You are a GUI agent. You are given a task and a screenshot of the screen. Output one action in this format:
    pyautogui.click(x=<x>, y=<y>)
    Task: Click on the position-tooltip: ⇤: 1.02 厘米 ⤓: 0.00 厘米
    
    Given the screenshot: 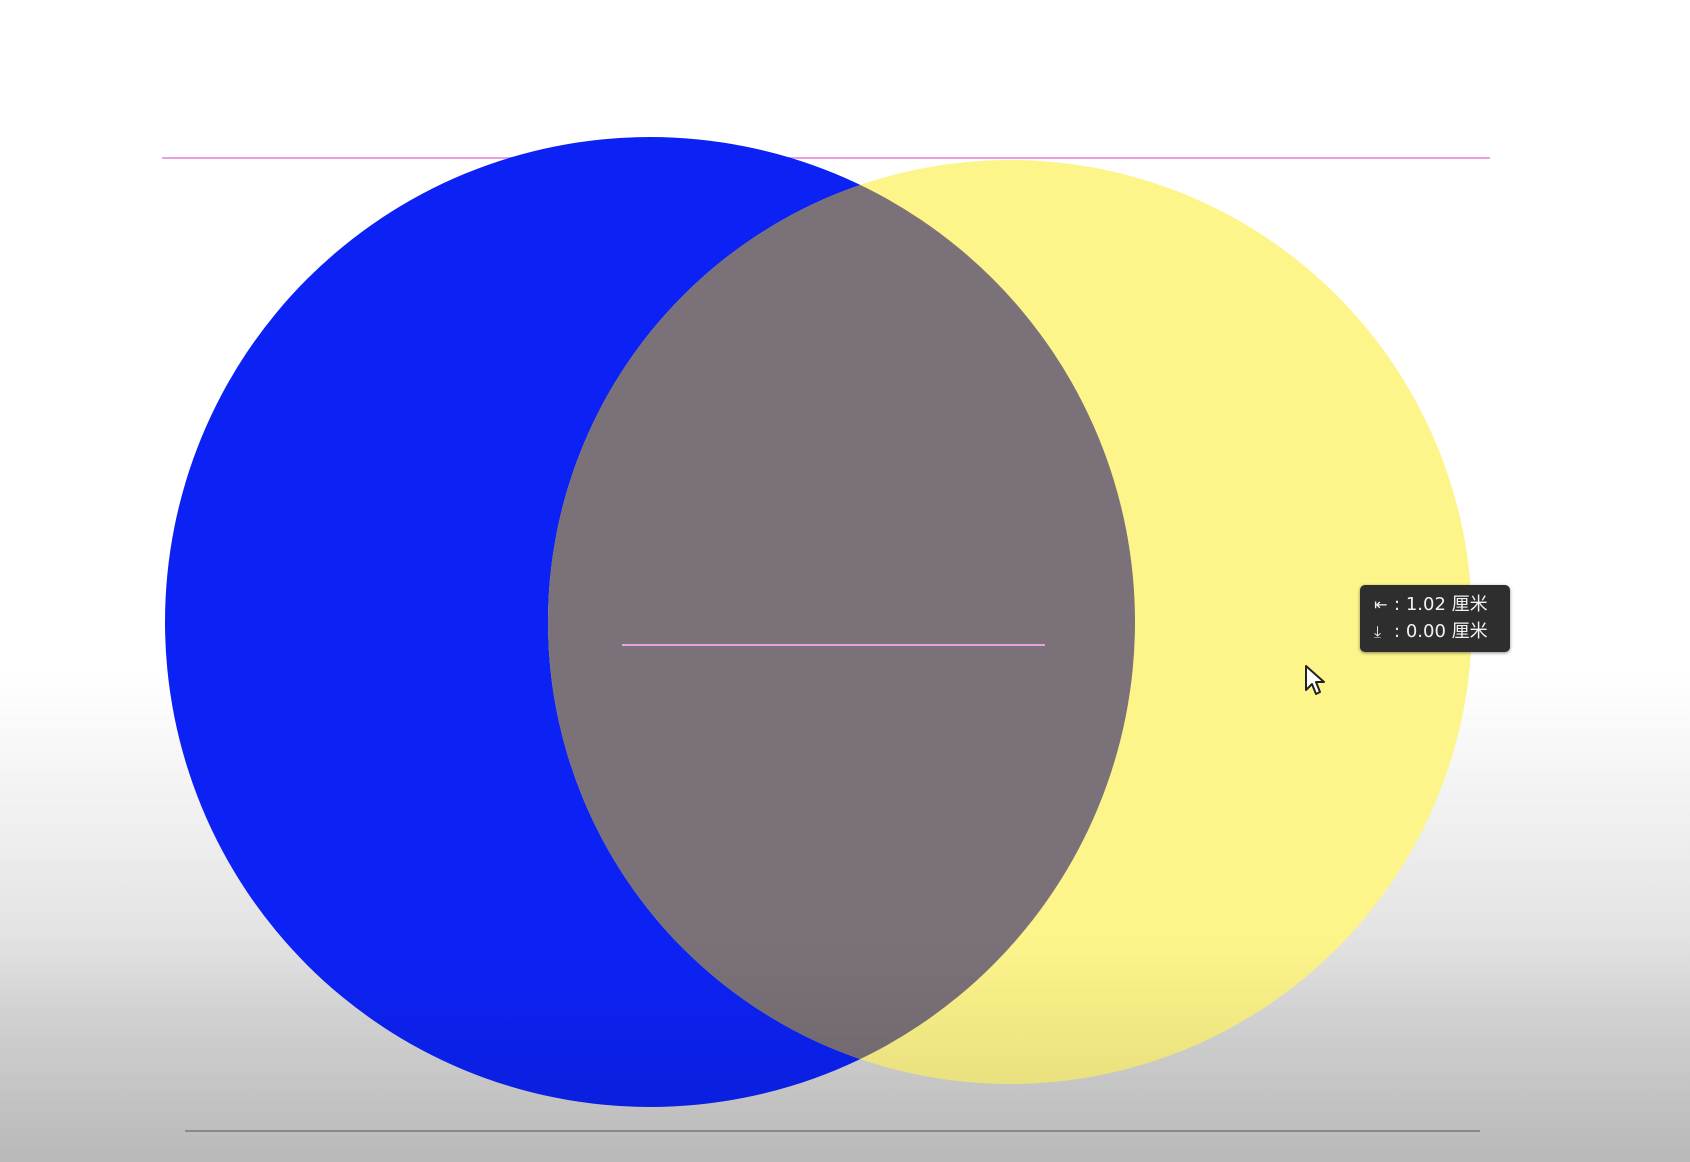 What is the action you would take?
    pyautogui.click(x=1435, y=618)
    